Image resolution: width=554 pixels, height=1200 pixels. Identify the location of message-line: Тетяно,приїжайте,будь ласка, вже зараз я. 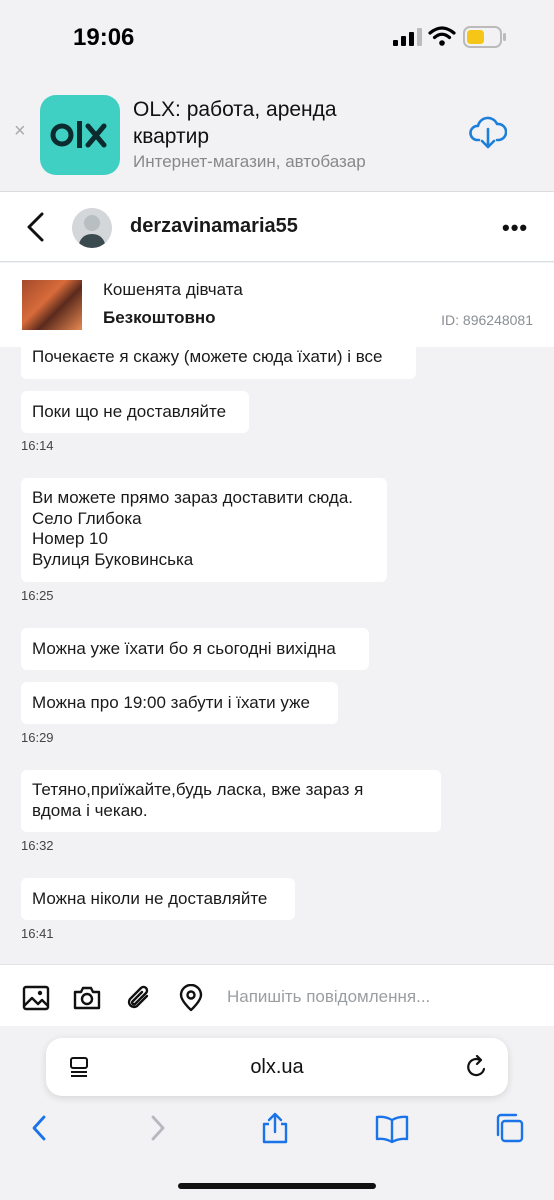
(198, 789).